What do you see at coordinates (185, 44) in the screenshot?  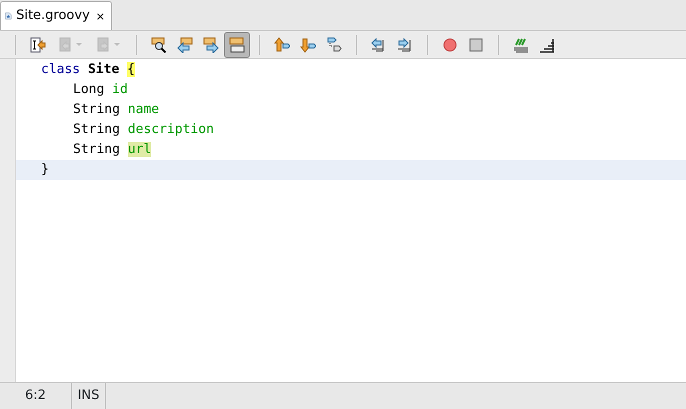 I see `find-previous-icon` at bounding box center [185, 44].